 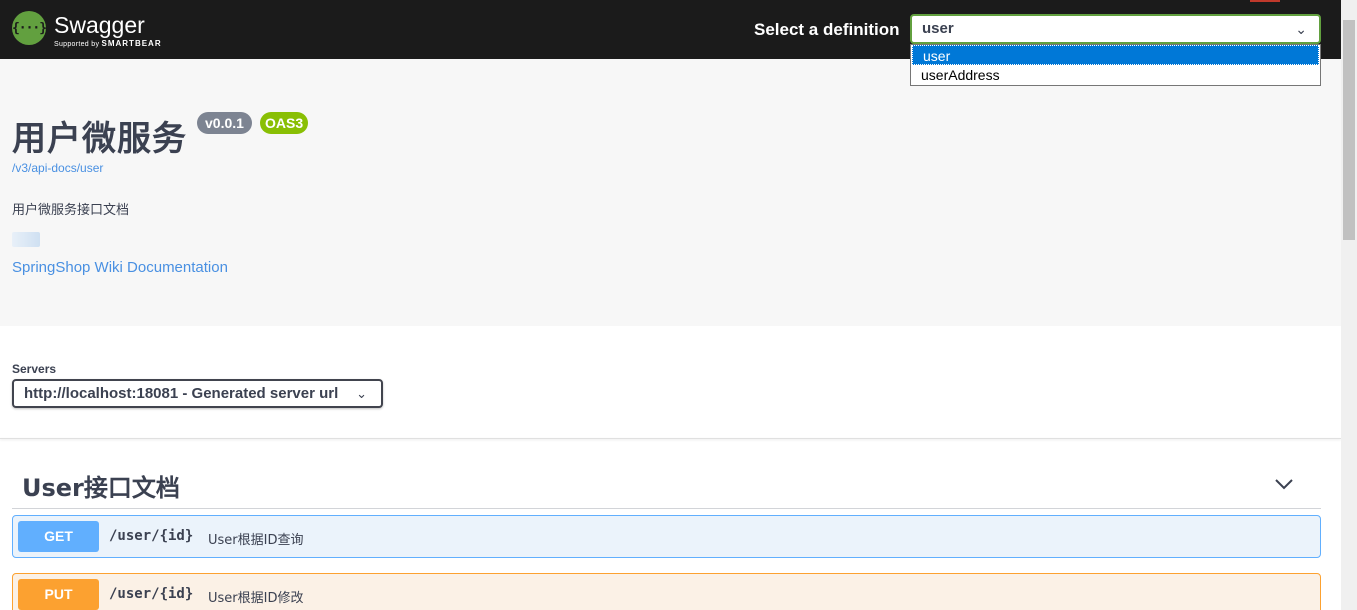 What do you see at coordinates (666, 508) in the screenshot?
I see `tag-divider` at bounding box center [666, 508].